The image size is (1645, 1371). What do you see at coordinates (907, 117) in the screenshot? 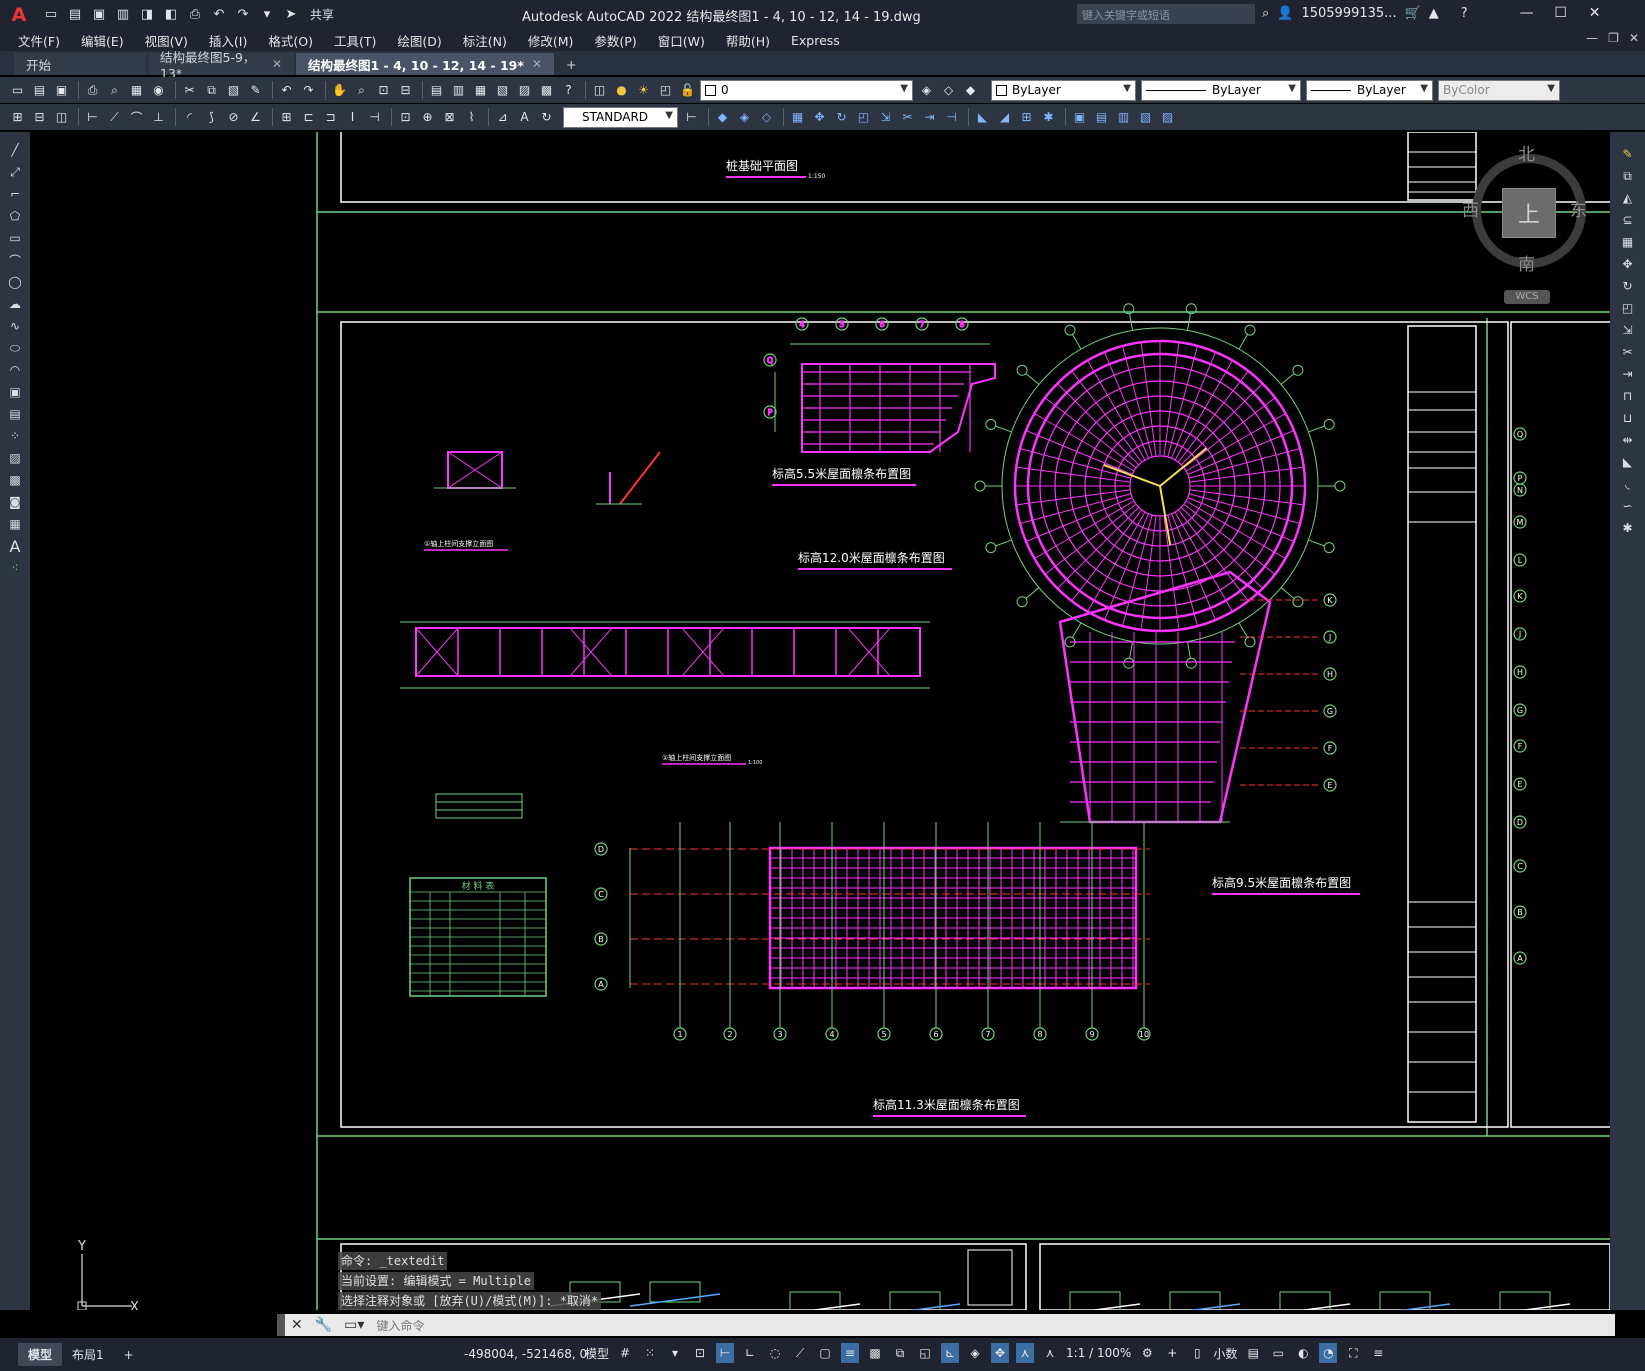
I see `modify-trim-icon: ✂` at bounding box center [907, 117].